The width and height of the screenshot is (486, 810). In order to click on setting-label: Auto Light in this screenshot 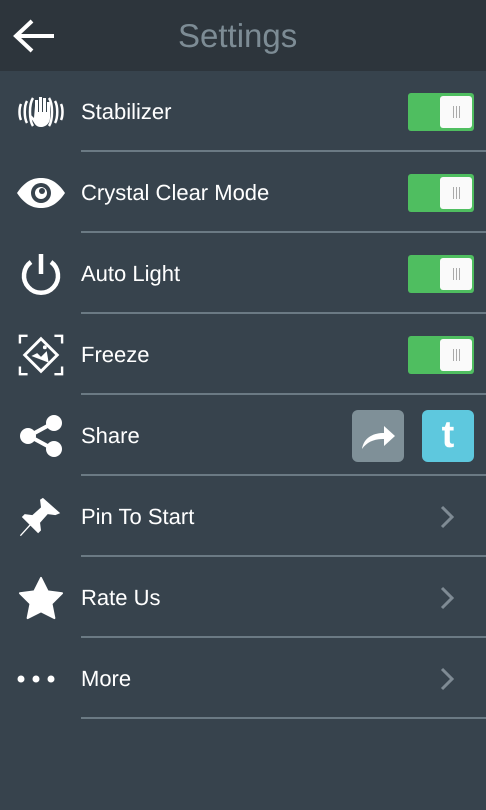, I will do `click(131, 273)`.